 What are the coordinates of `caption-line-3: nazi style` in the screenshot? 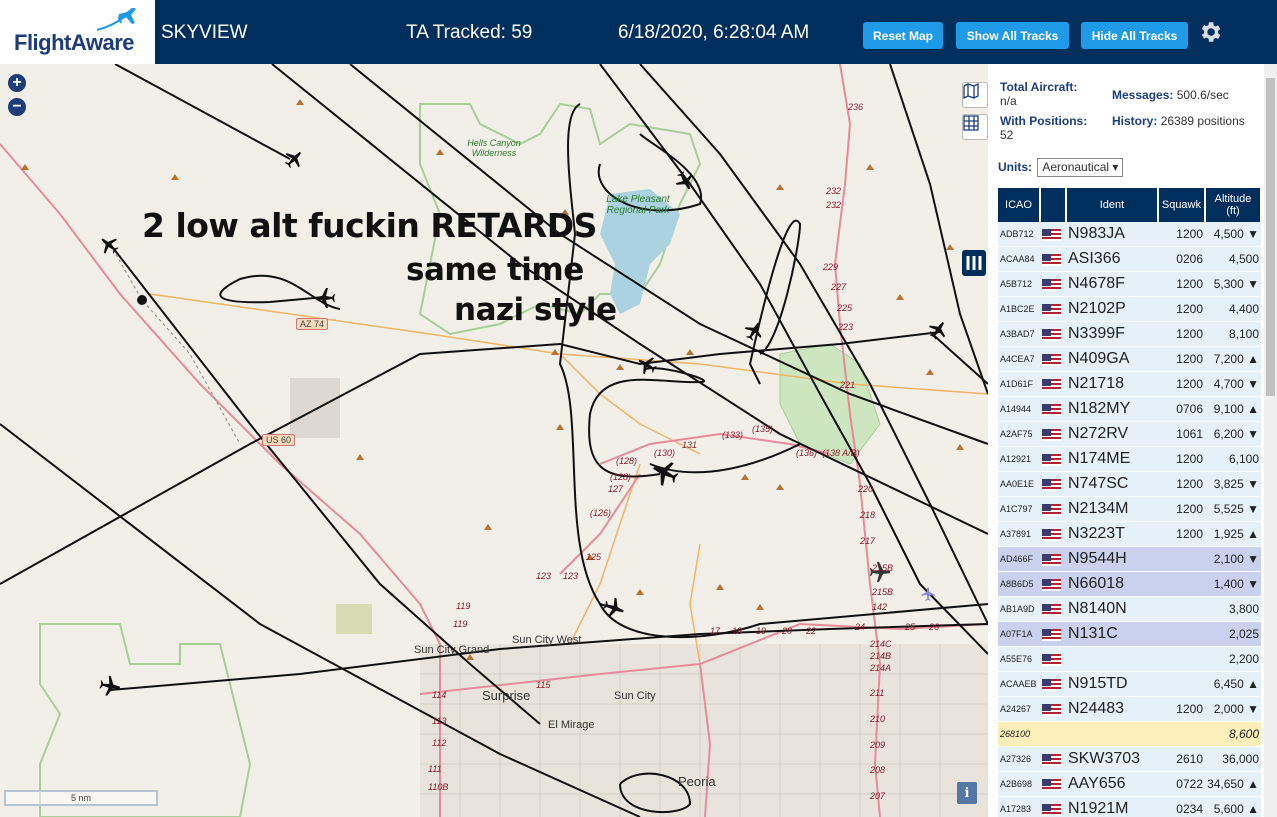 It's located at (535, 310).